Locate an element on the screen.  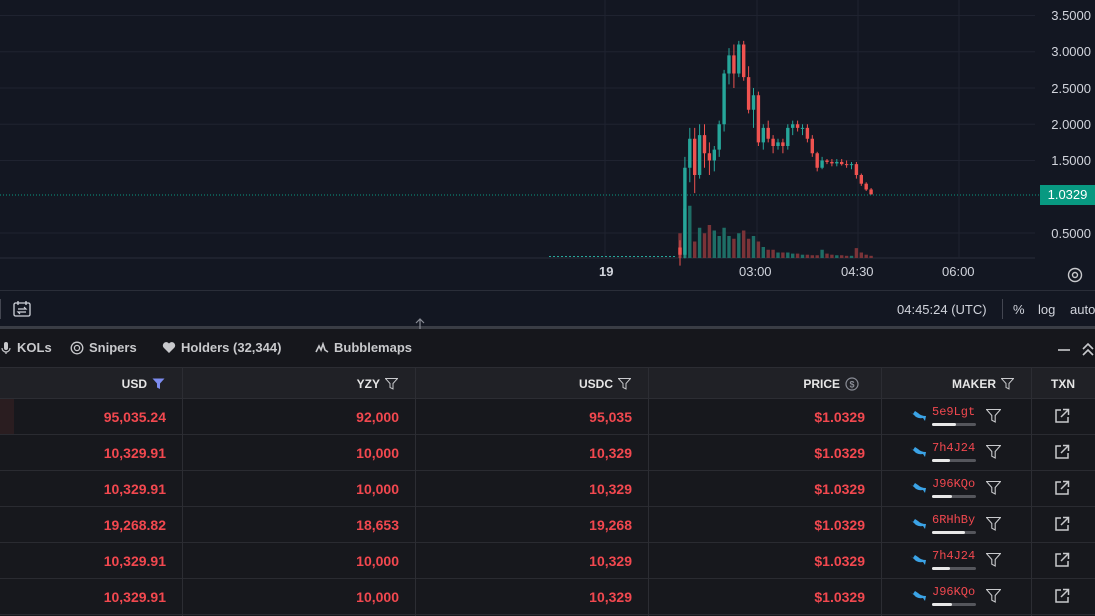
header-label: PRICE is located at coordinates (821, 384).